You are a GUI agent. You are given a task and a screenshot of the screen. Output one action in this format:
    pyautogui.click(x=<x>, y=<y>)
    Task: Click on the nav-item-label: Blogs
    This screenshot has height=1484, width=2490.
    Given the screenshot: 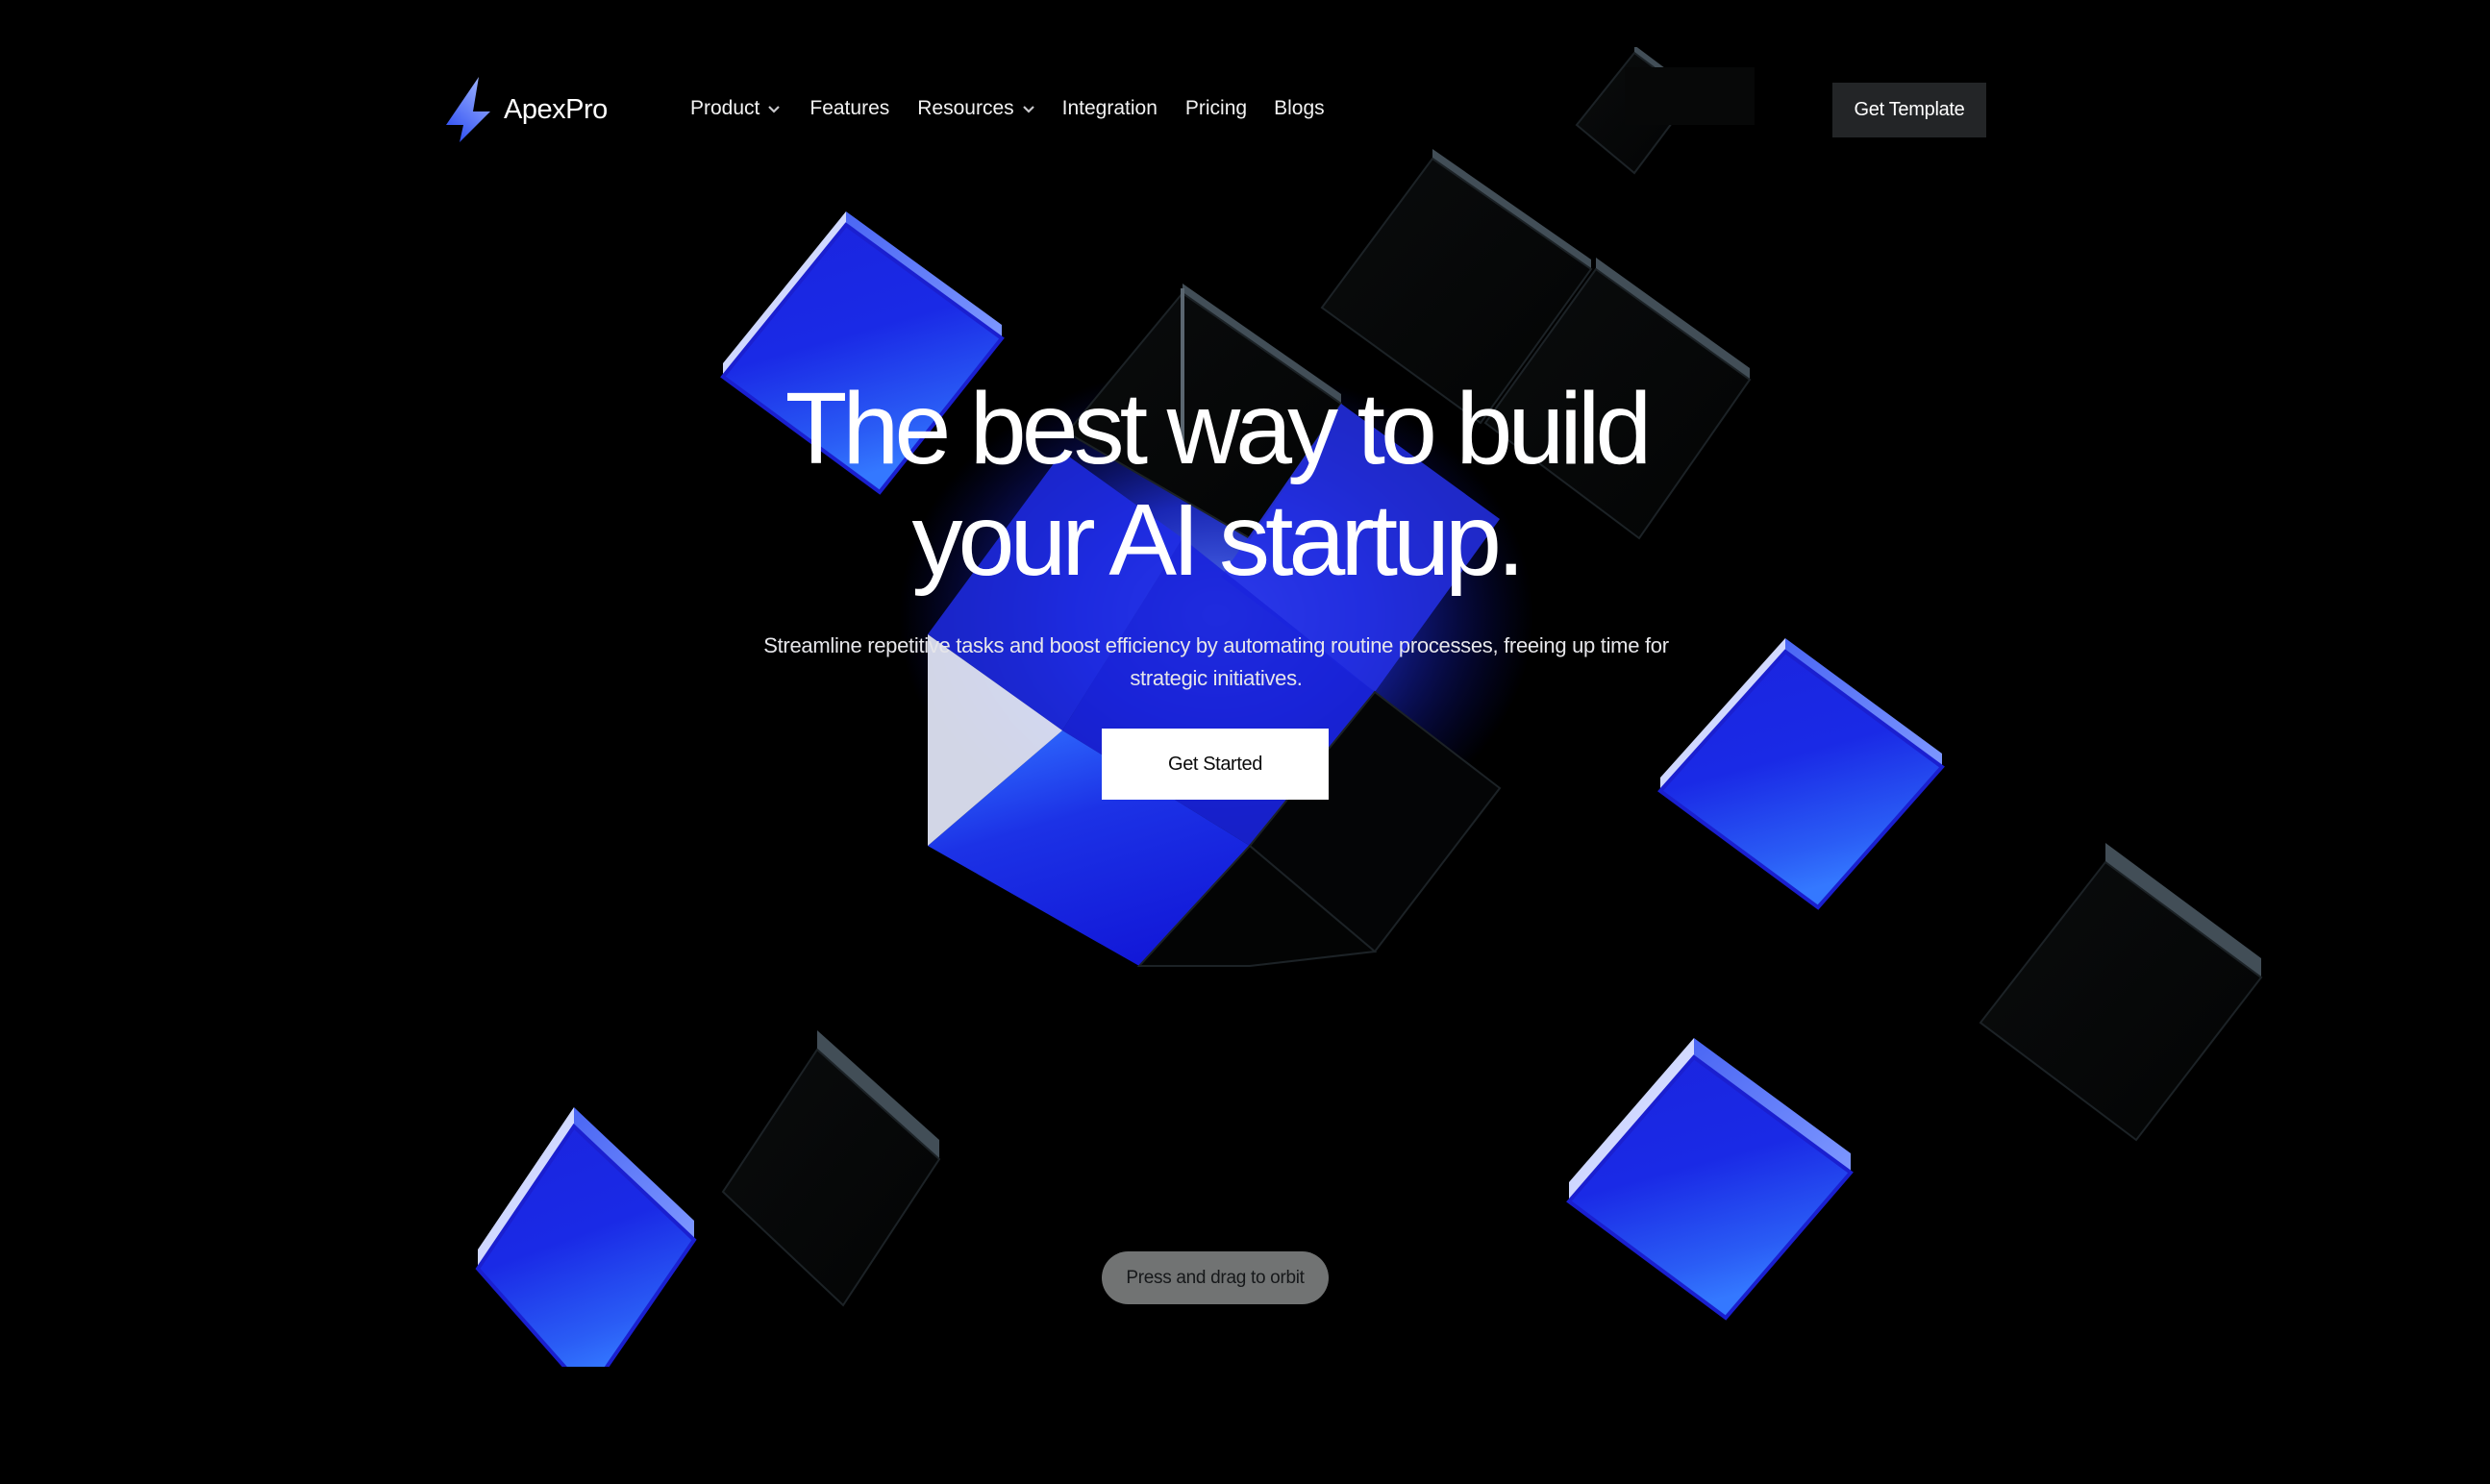 What is the action you would take?
    pyautogui.click(x=1299, y=108)
    